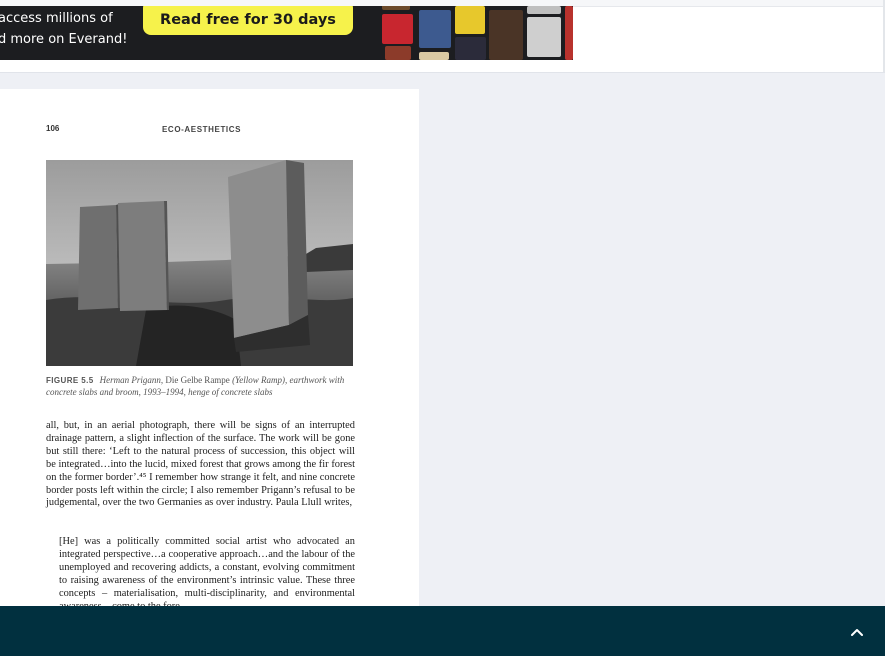  I want to click on promo-line-2: d more on Everand!, so click(64, 39).